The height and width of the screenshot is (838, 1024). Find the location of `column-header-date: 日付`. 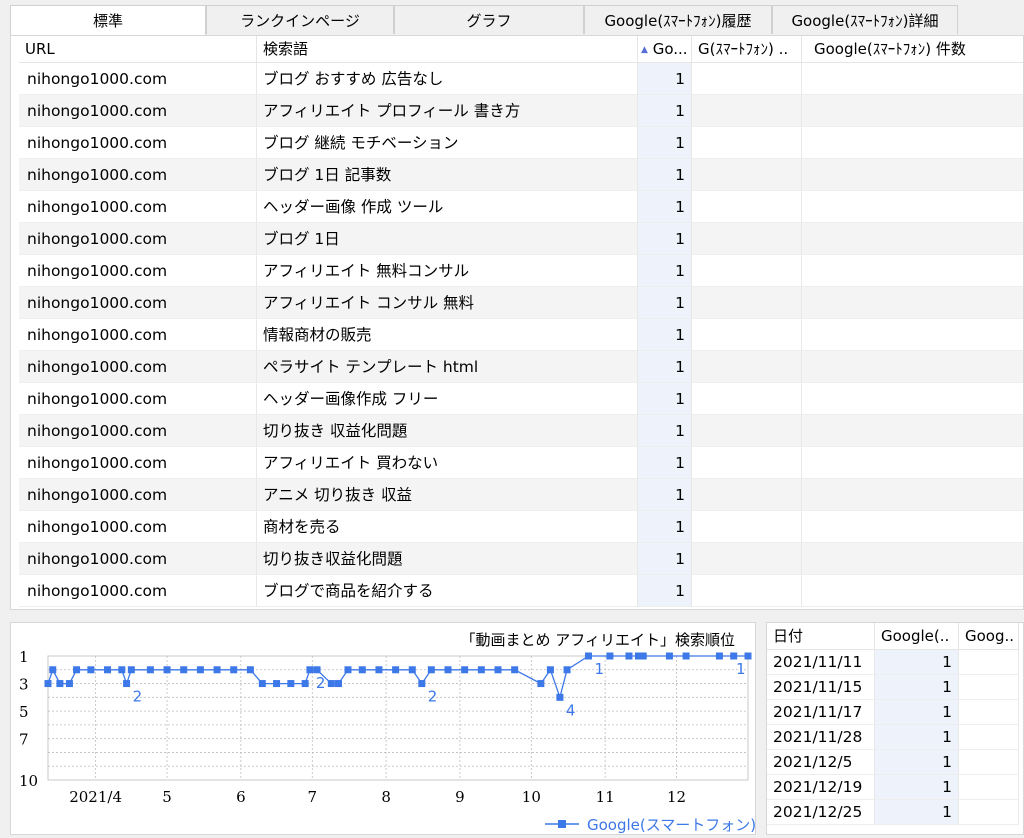

column-header-date: 日付 is located at coordinates (821, 636).